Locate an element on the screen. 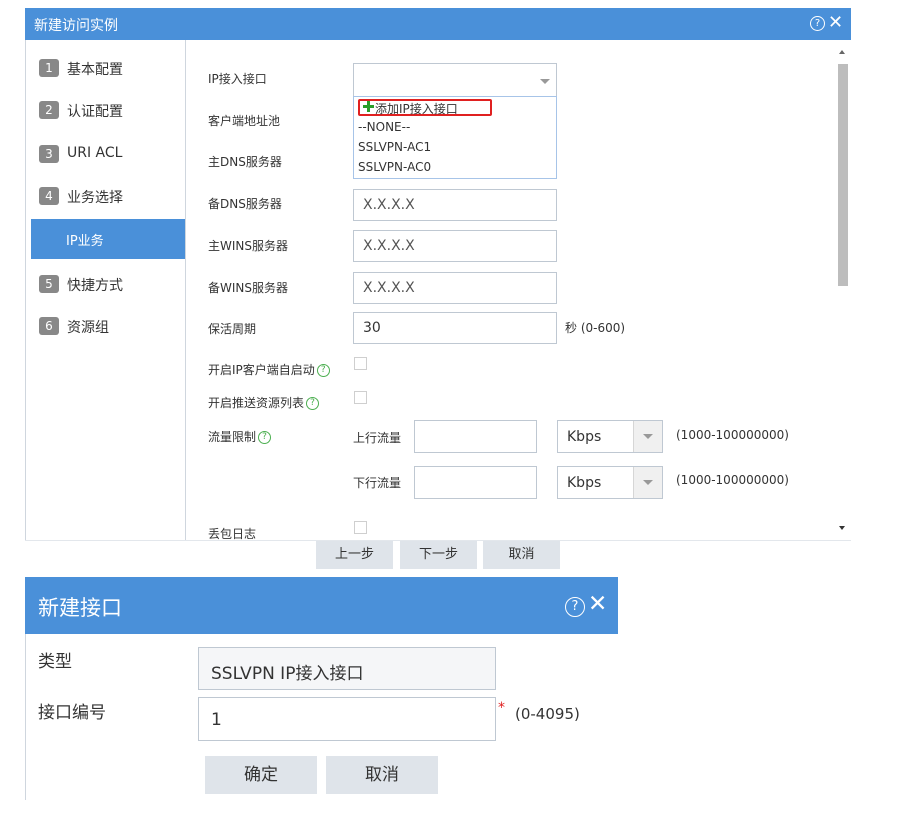 This screenshot has height=830, width=897. nav-item-basic: 1 基本配置 is located at coordinates (108, 69).